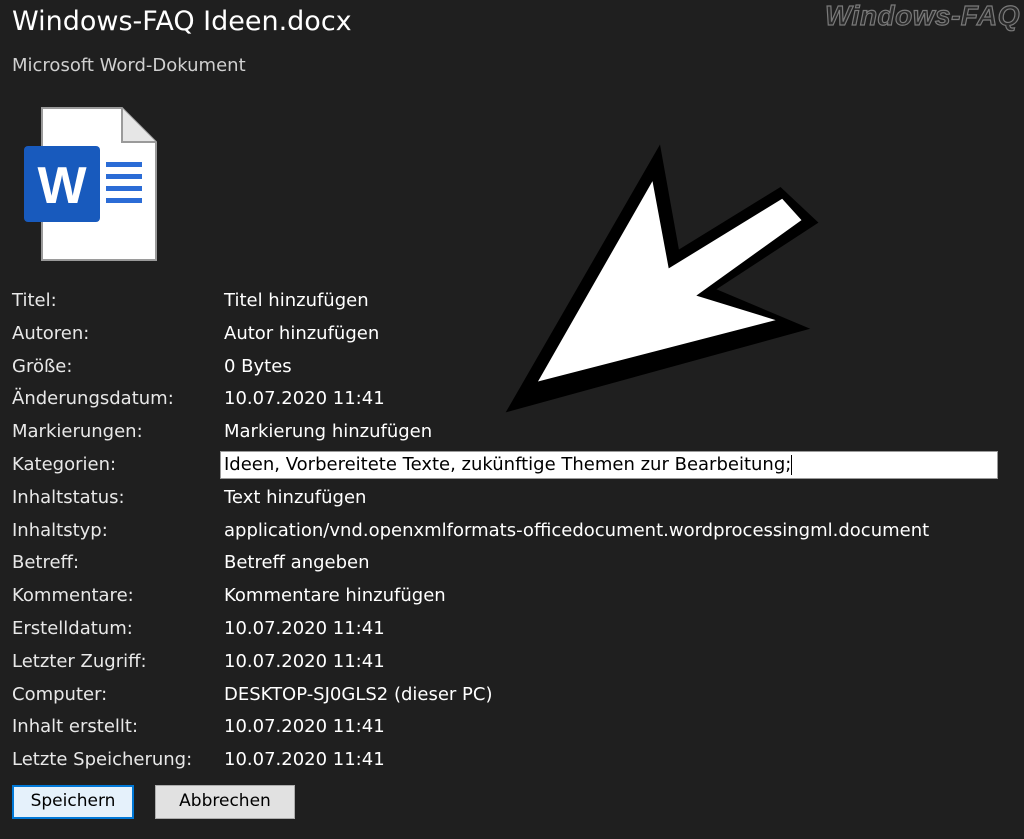 The width and height of the screenshot is (1024, 839). What do you see at coordinates (77, 432) in the screenshot?
I see `property-label: Markierungen:` at bounding box center [77, 432].